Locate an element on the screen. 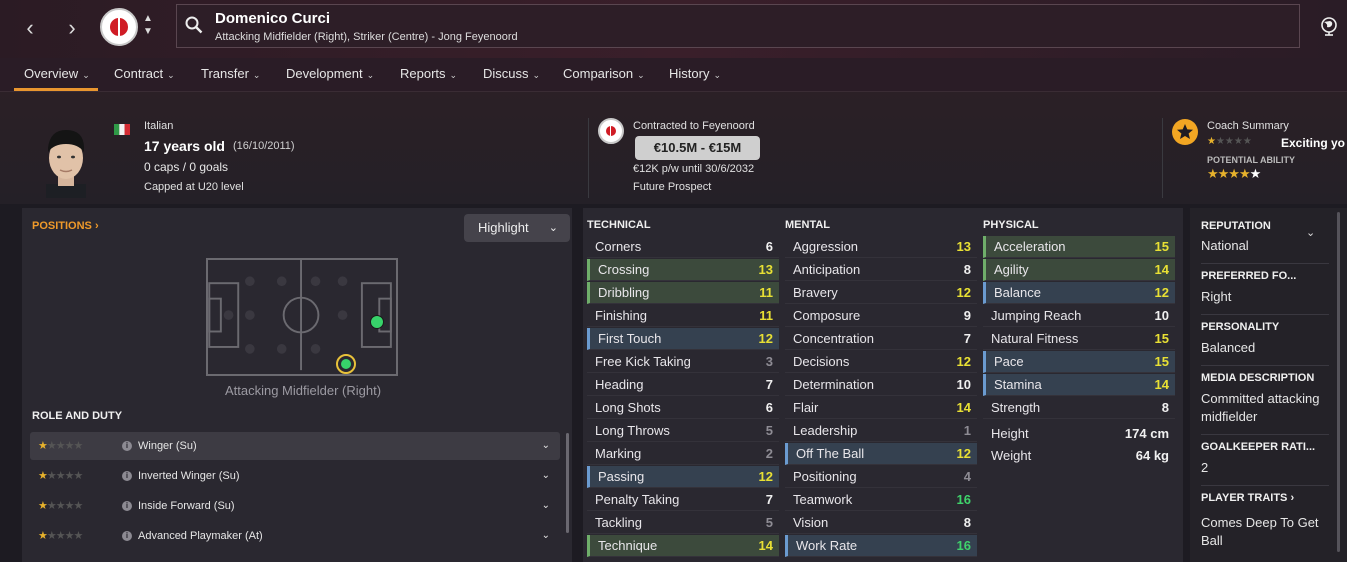 Image resolution: width=1347 pixels, height=562 pixels. physical-attribute-row: Natural Fitness 15 is located at coordinates (1079, 339).